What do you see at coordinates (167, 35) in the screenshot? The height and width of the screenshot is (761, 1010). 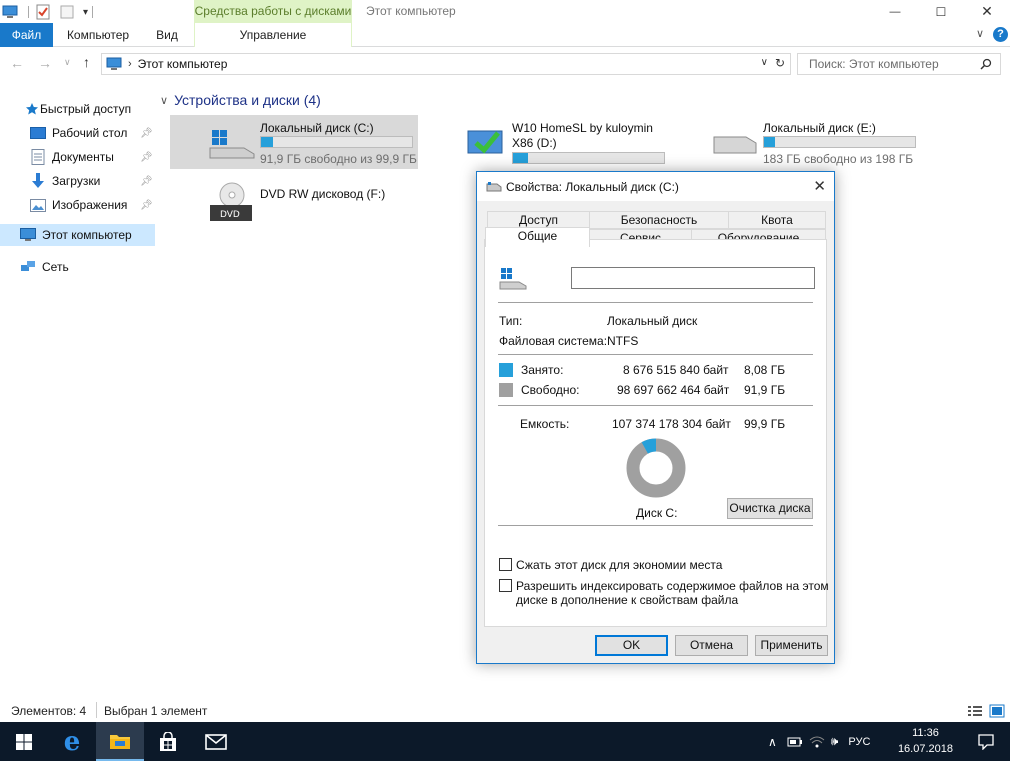 I see `tab-view: Вид` at bounding box center [167, 35].